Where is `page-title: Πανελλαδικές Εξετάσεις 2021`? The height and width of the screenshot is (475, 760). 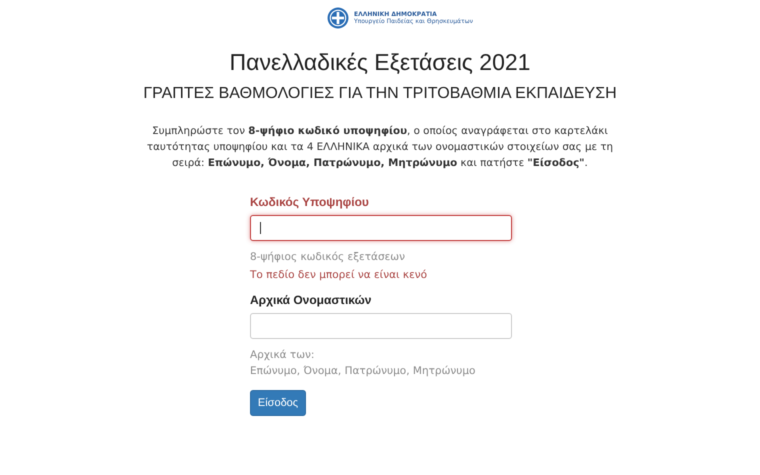 page-title: Πανελλαδικές Εξετάσεις 2021 is located at coordinates (380, 62).